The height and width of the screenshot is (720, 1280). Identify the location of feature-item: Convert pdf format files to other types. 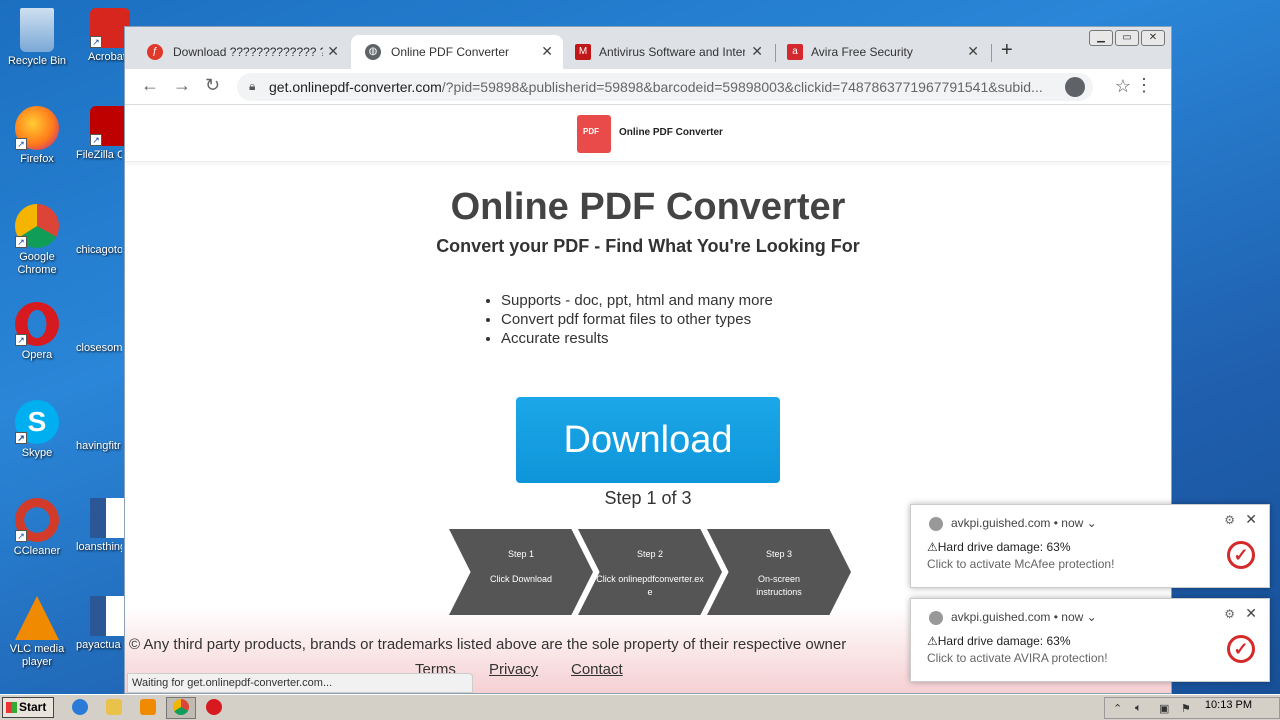
(637, 319).